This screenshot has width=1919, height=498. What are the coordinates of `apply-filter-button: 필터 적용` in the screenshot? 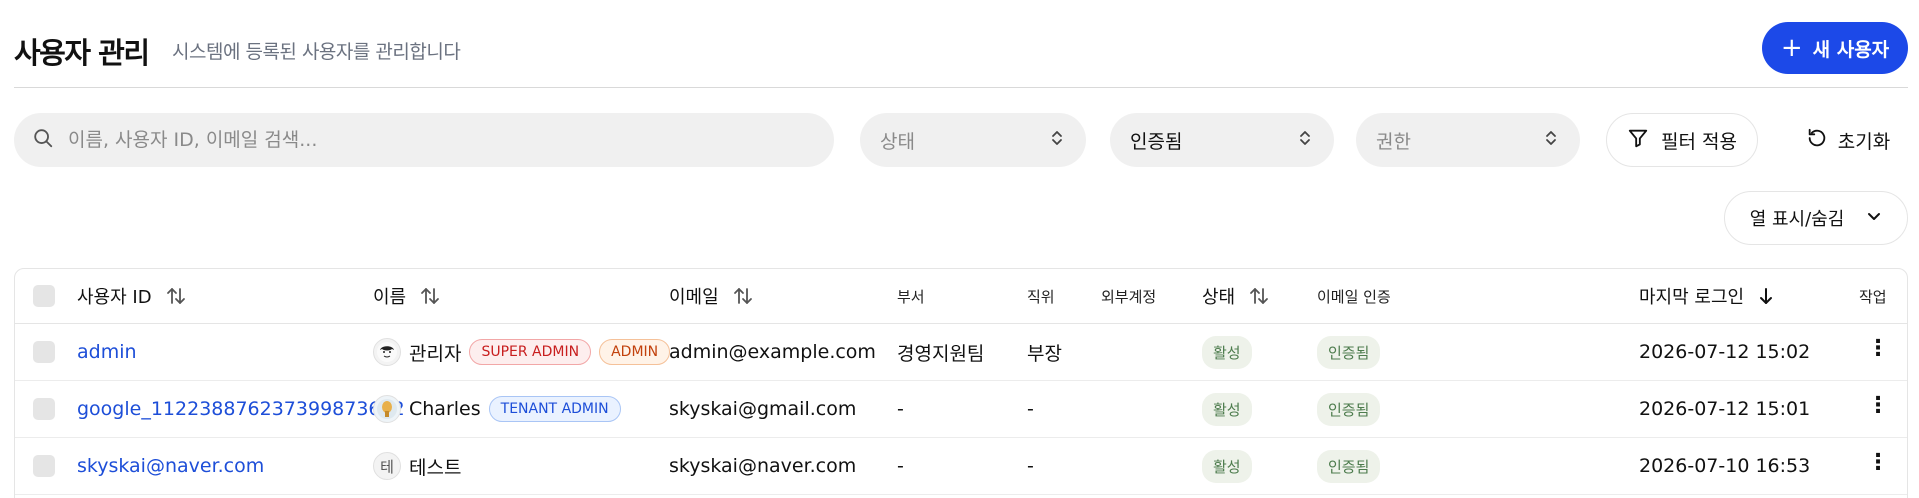 It's located at (1682, 140).